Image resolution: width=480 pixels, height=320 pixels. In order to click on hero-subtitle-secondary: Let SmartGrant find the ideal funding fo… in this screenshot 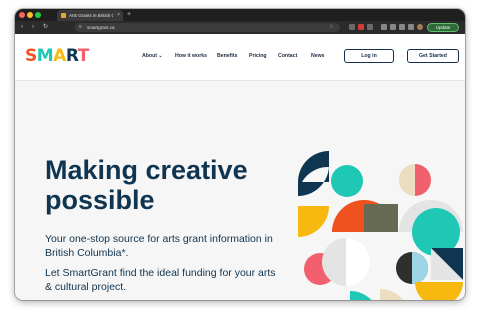, I will do `click(160, 280)`.